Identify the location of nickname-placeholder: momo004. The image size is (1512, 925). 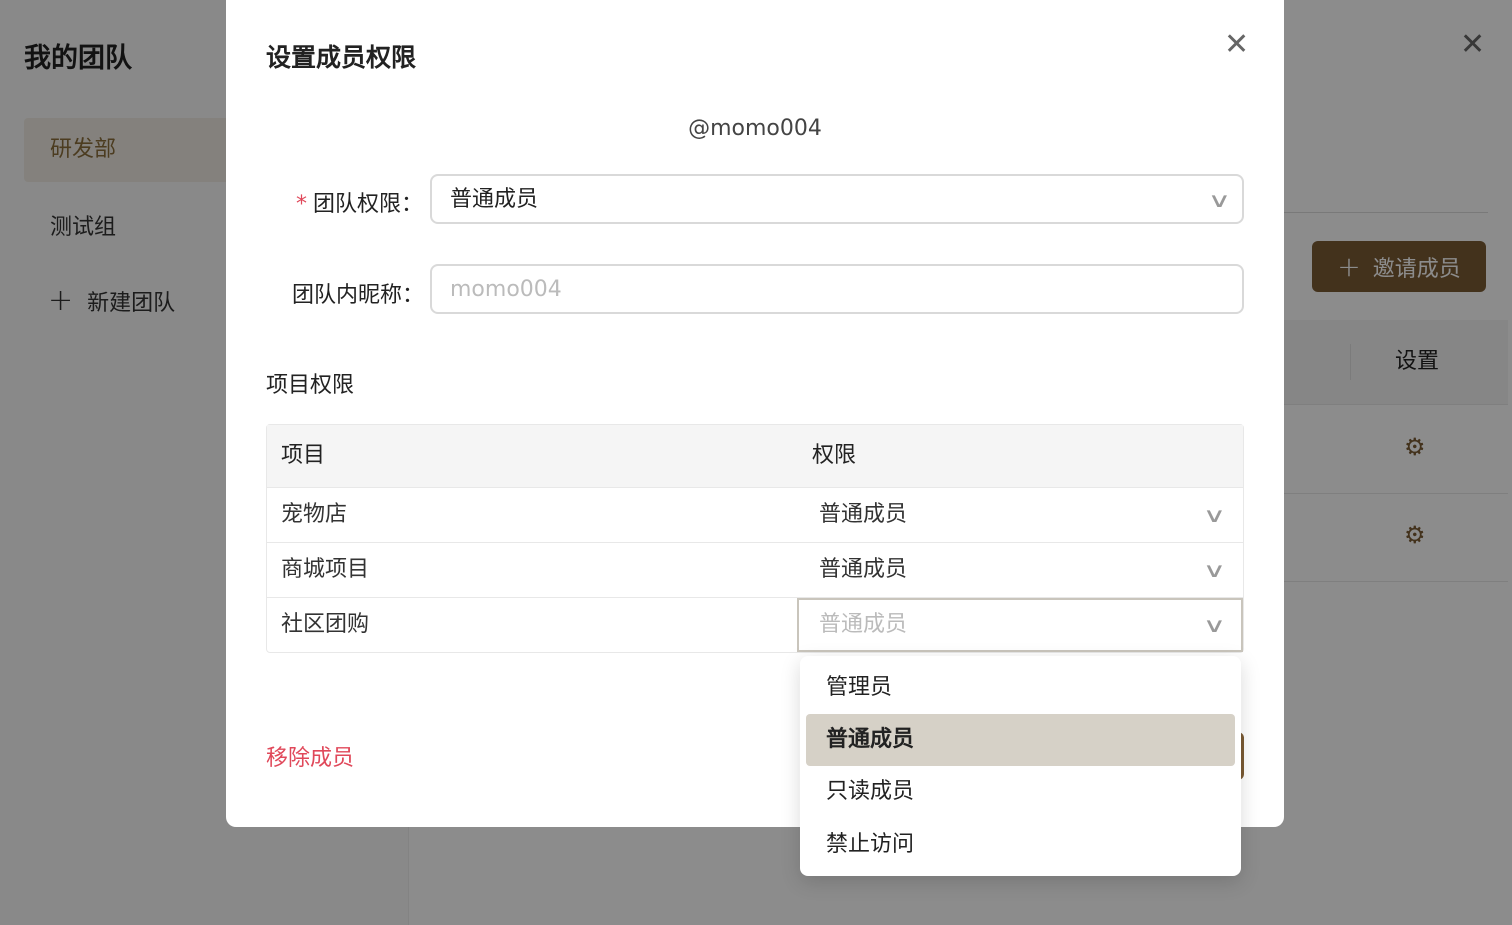
(506, 289).